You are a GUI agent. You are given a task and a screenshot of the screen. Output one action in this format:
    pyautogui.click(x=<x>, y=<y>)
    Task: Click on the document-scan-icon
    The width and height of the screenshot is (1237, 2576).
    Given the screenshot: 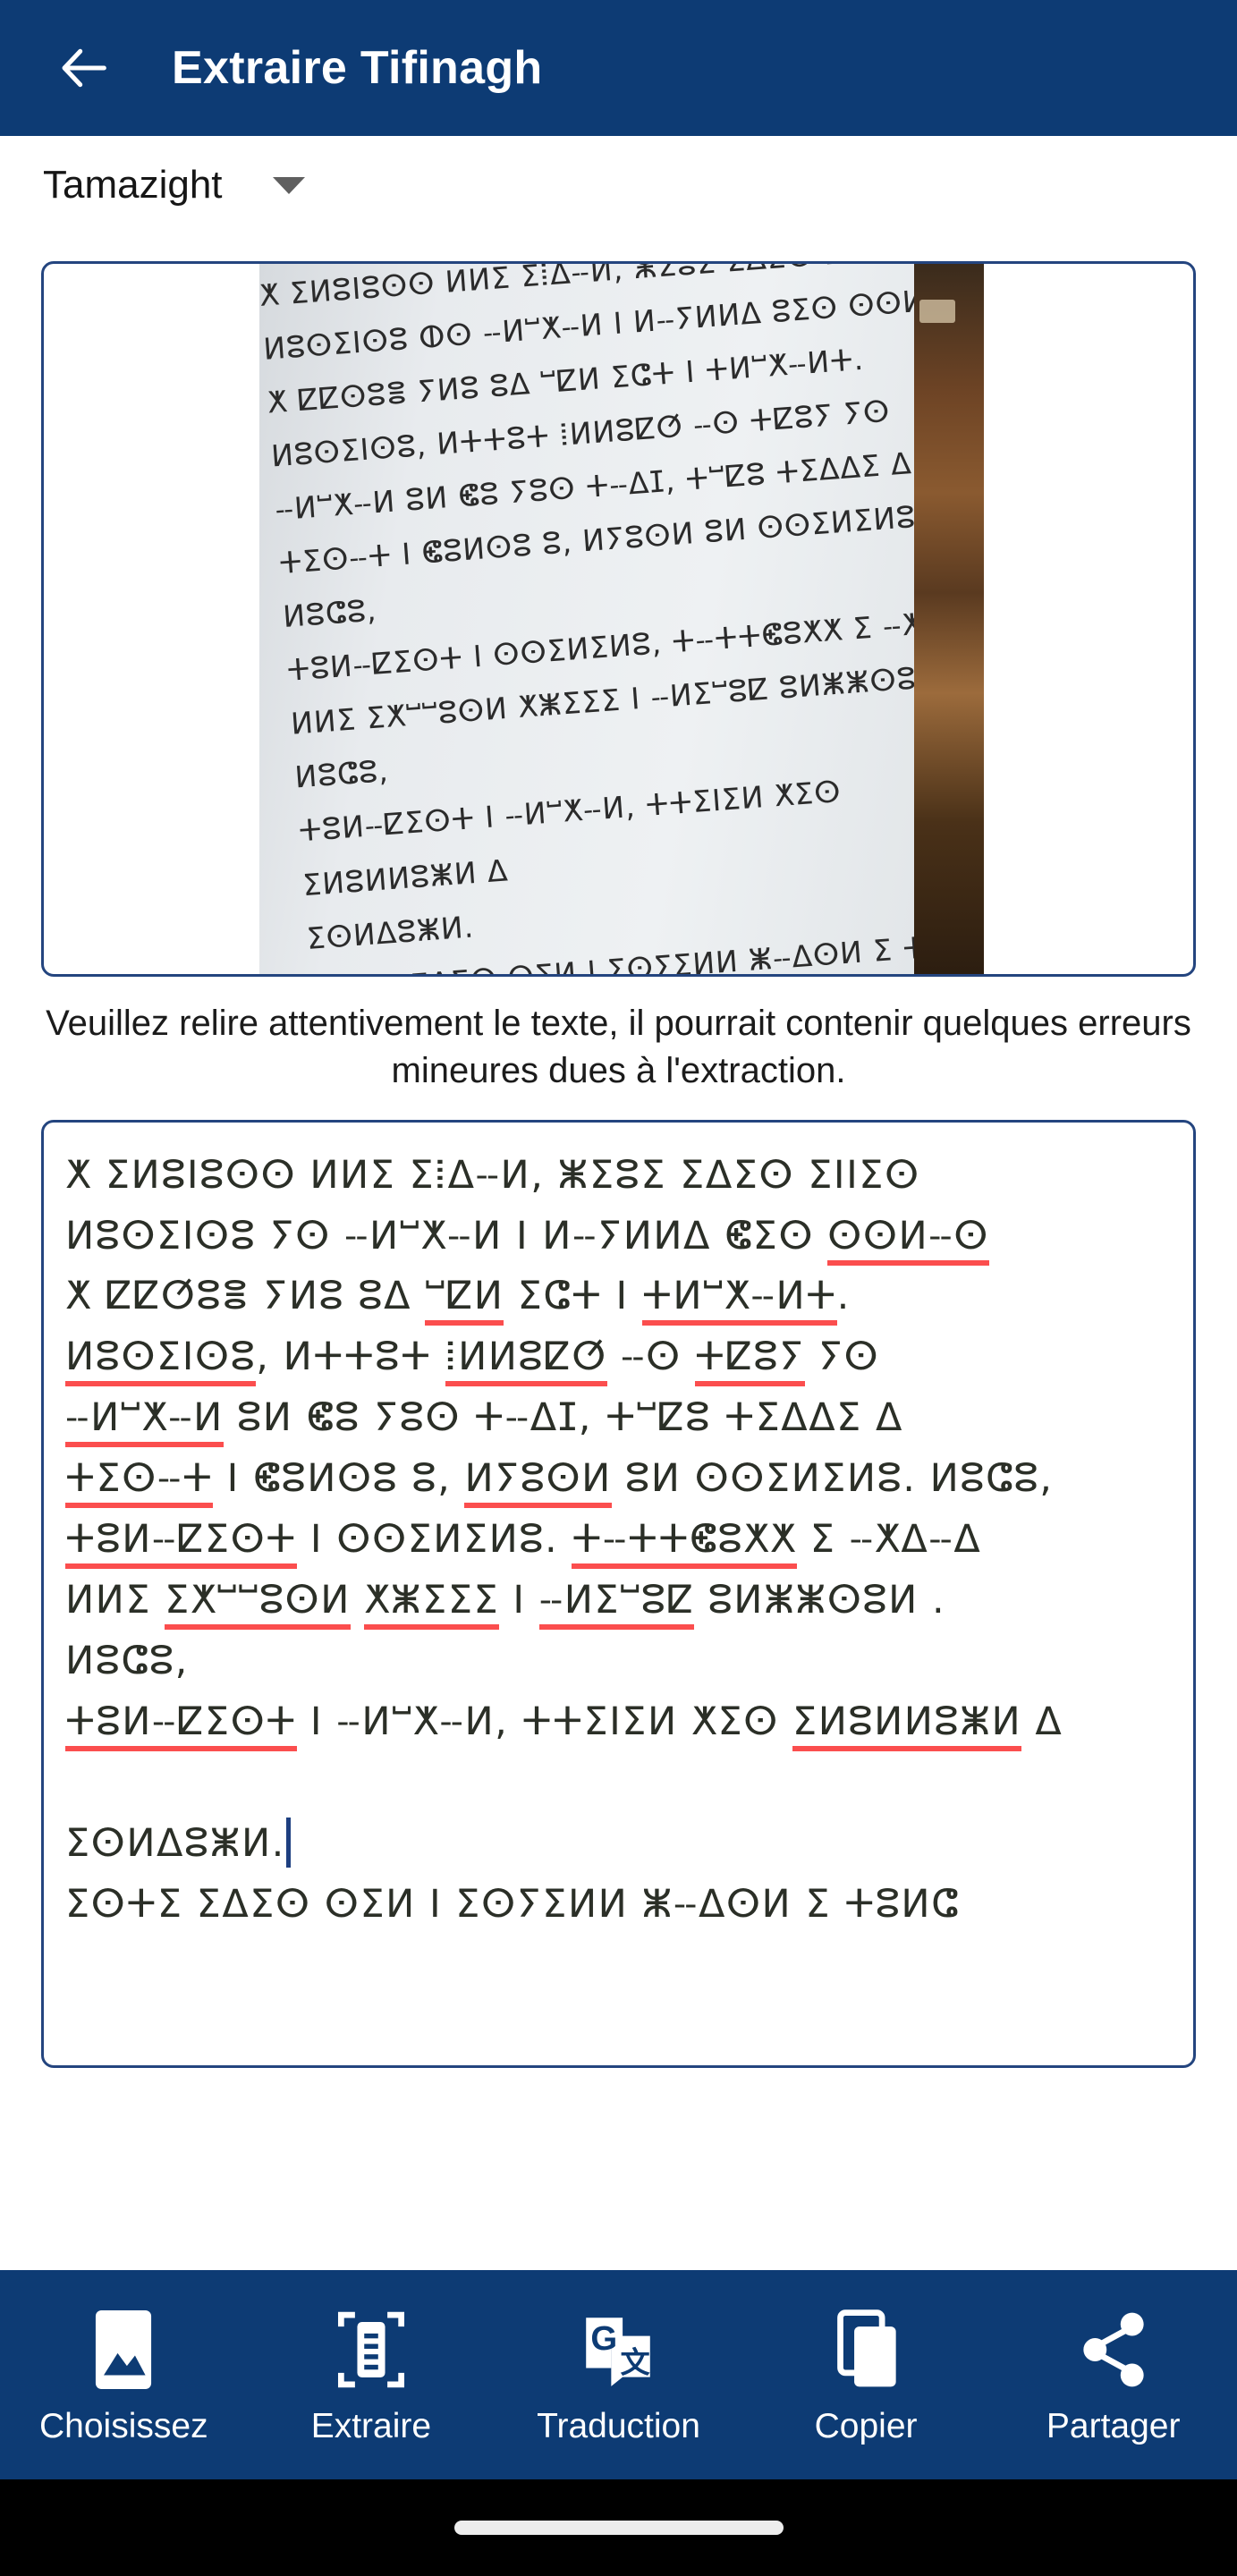 What is the action you would take?
    pyautogui.click(x=371, y=2349)
    